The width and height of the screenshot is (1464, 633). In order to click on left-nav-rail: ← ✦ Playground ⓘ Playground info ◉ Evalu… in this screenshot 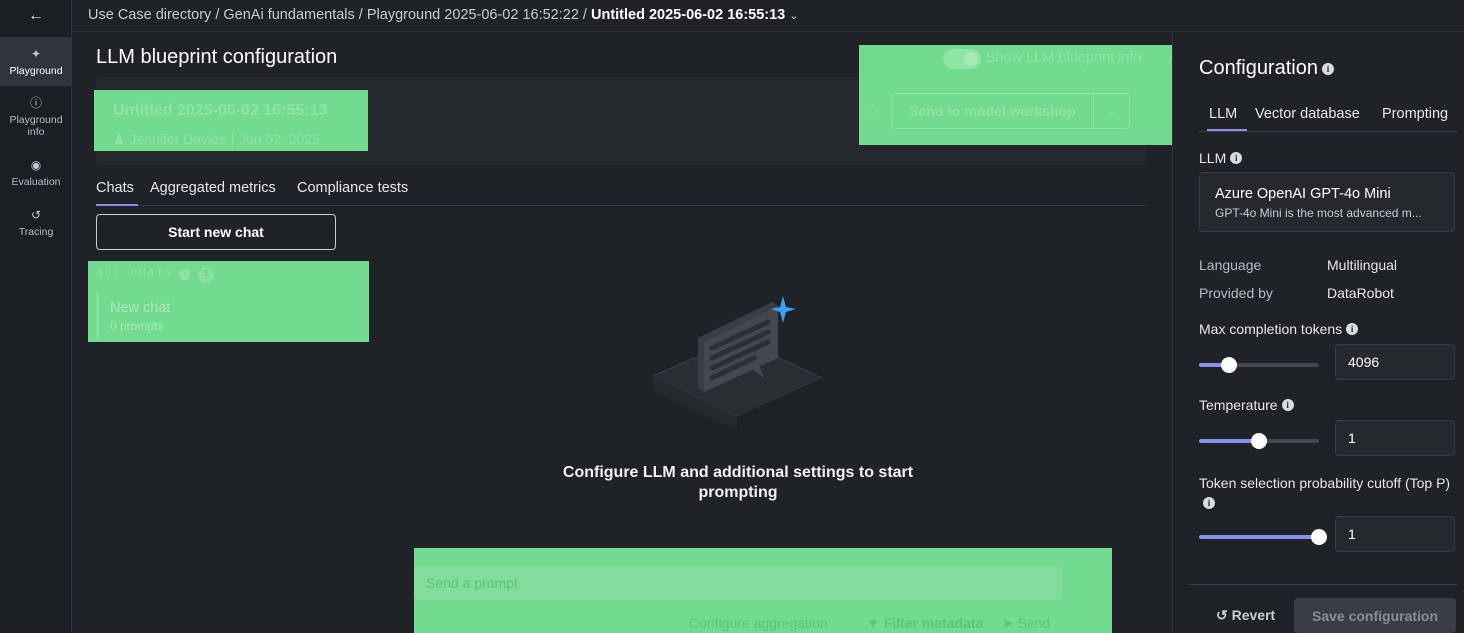, I will do `click(36, 316)`.